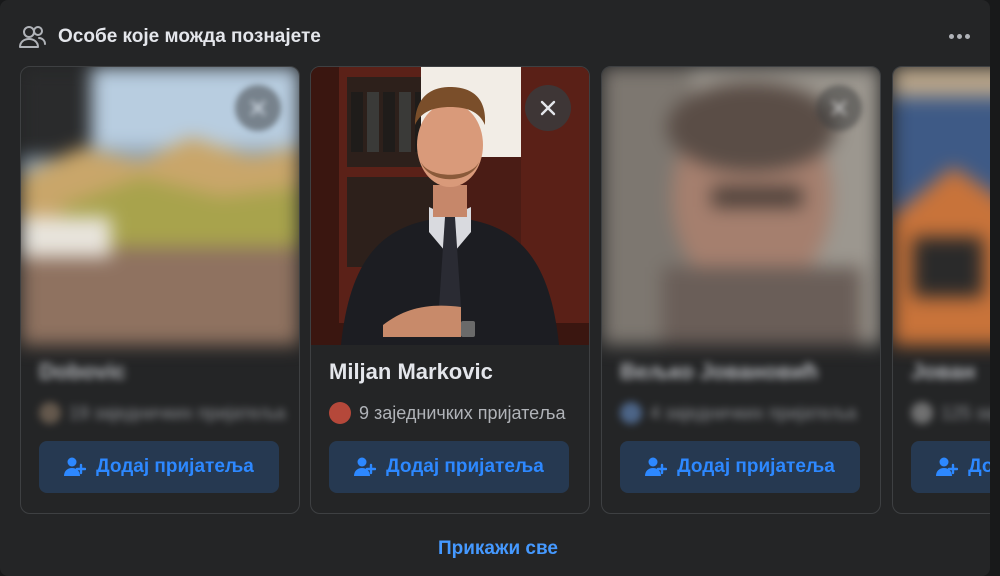  Describe the element at coordinates (965, 412) in the screenshot. I see `mutual-friends-count: 125 заједничких пријатеља` at that location.